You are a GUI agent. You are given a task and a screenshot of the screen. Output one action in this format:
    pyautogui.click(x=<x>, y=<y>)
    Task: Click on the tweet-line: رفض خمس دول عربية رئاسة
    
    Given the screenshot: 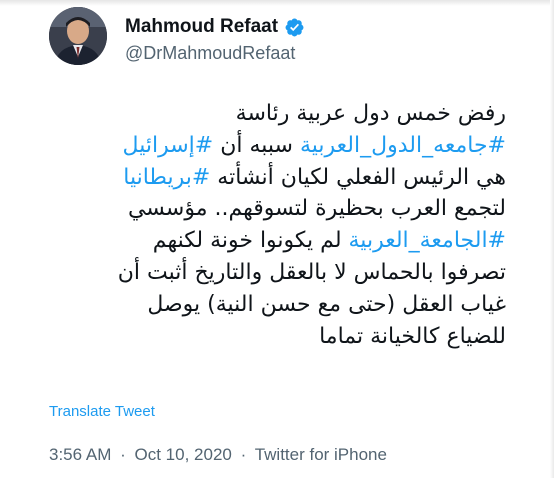 What is the action you would take?
    pyautogui.click(x=277, y=114)
    